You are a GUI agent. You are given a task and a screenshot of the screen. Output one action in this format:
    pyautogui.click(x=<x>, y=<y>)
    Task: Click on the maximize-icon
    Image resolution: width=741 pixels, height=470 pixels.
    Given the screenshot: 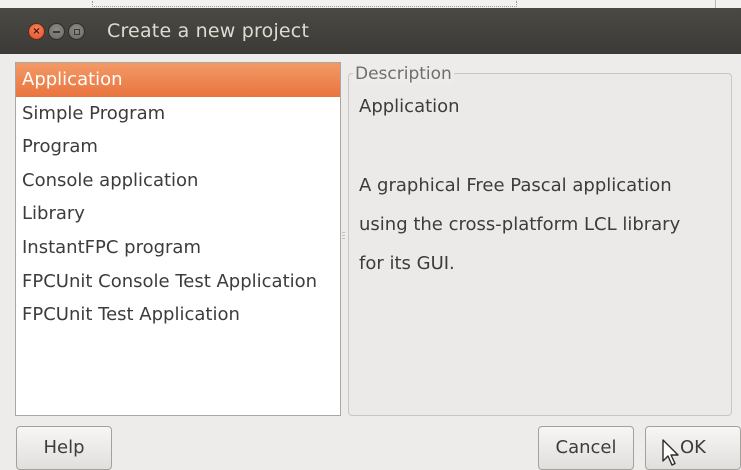 What is the action you would take?
    pyautogui.click(x=76, y=31)
    